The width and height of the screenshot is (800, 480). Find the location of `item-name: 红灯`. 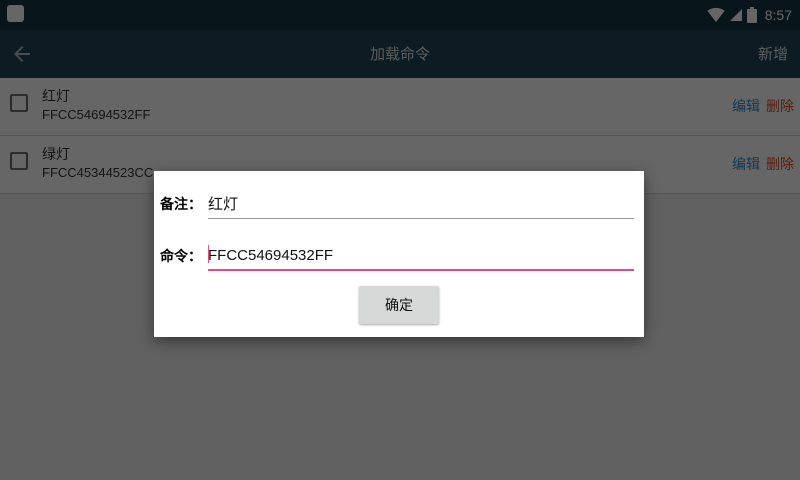

item-name: 红灯 is located at coordinates (56, 97).